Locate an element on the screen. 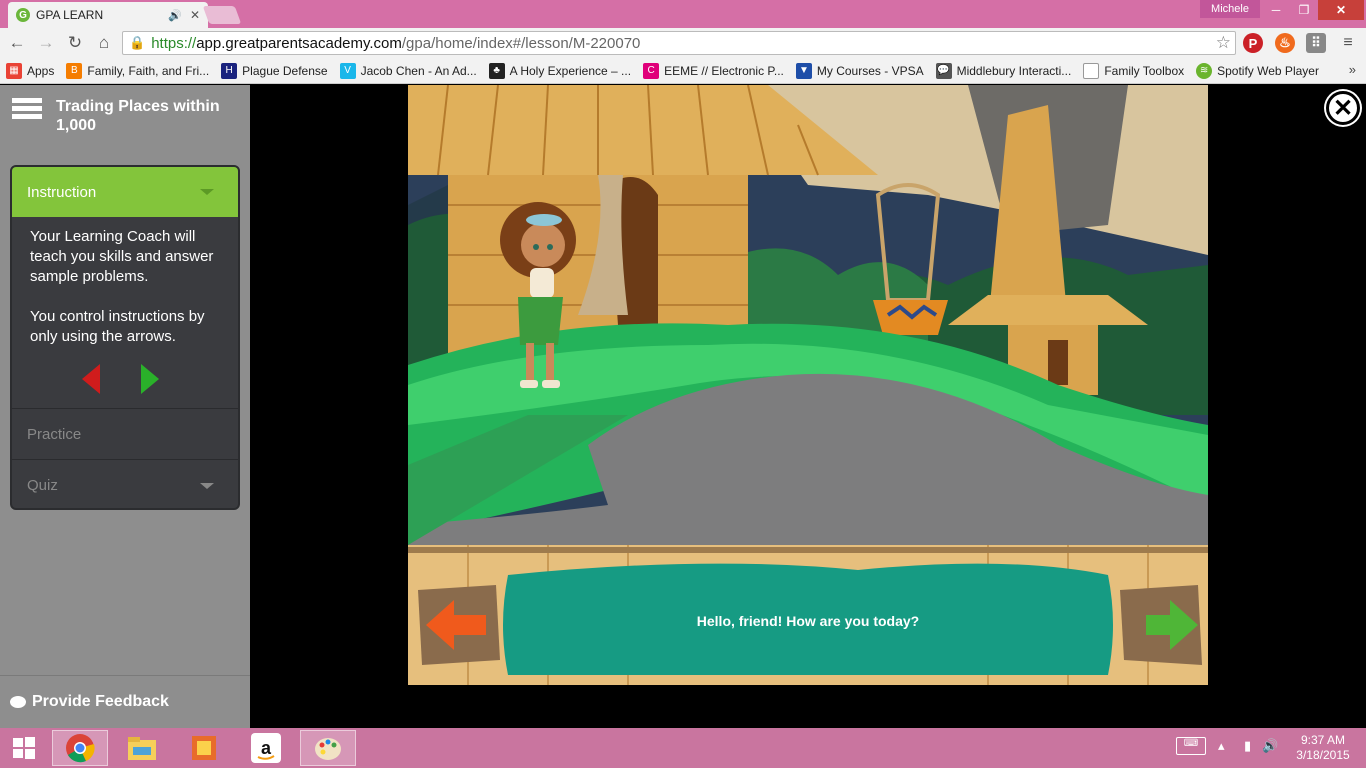  previous-slide-arrow is located at coordinates (460, 625).